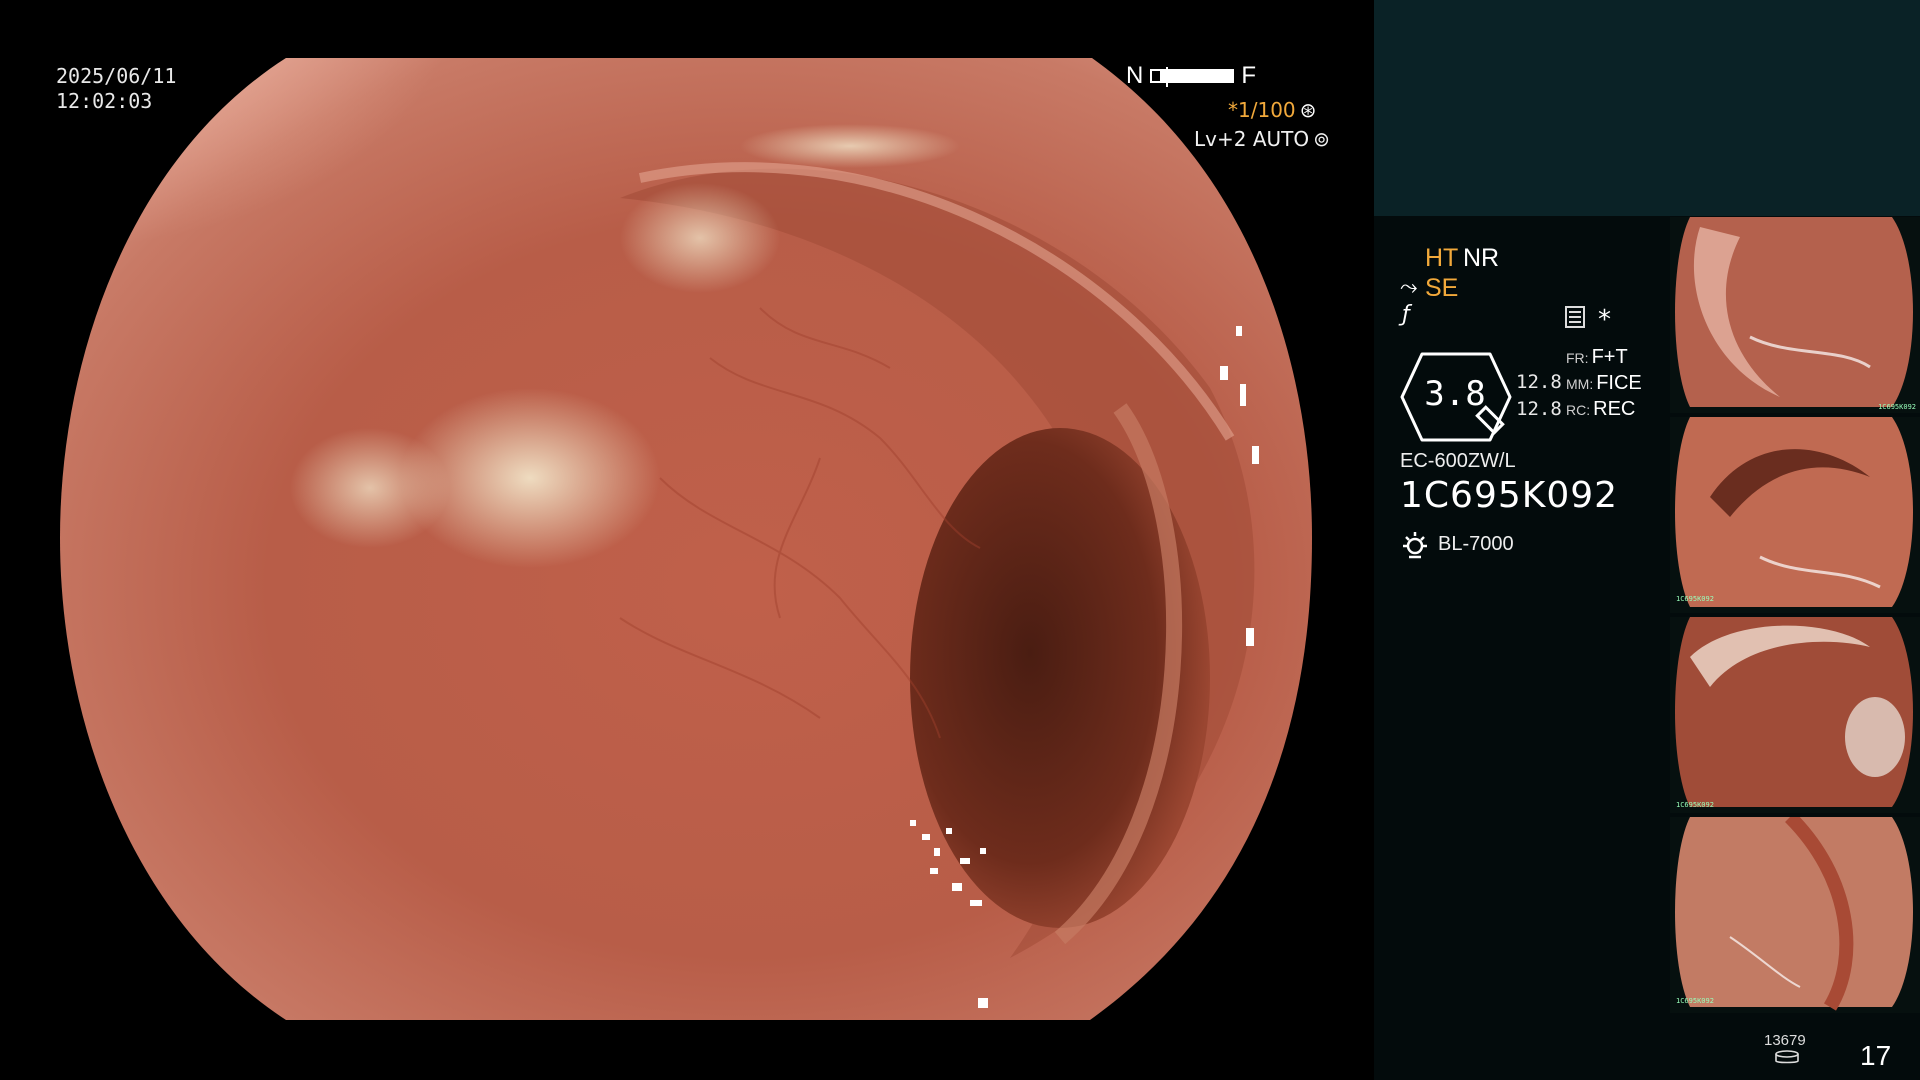 Image resolution: width=1920 pixels, height=1080 pixels. What do you see at coordinates (1321, 139) in the screenshot?
I see `iris-icon: ⊚` at bounding box center [1321, 139].